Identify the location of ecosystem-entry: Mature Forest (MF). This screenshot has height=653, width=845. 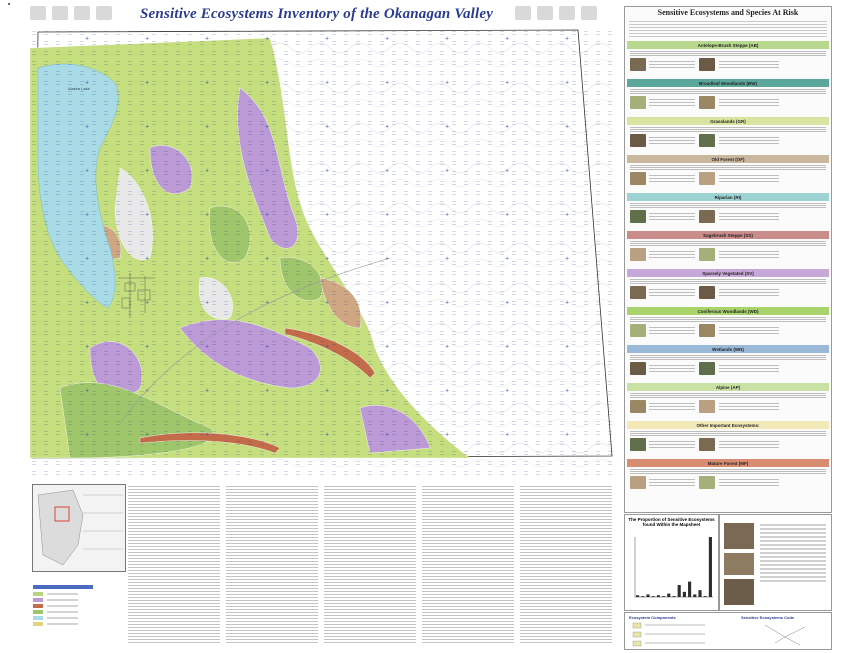
(728, 477).